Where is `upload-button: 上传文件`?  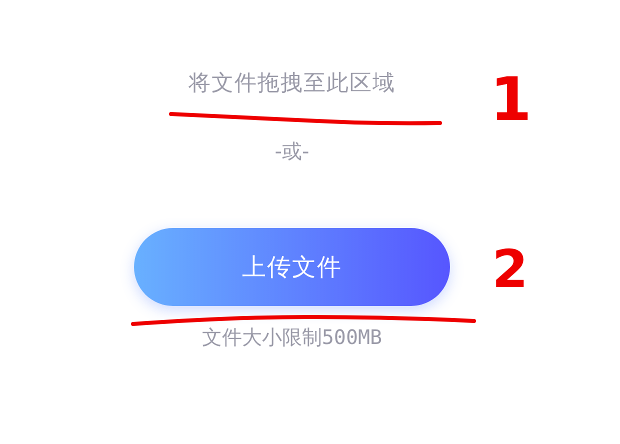 upload-button: 上传文件 is located at coordinates (292, 267).